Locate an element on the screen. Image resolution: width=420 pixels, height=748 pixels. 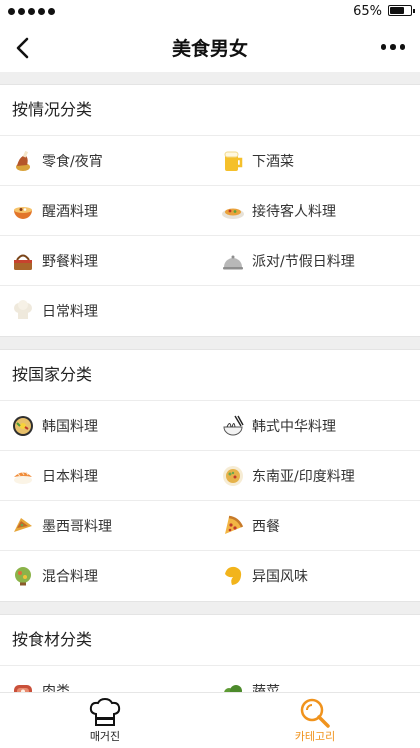
category-item-hangover: 醒酒料理 is located at coordinates (105, 211).